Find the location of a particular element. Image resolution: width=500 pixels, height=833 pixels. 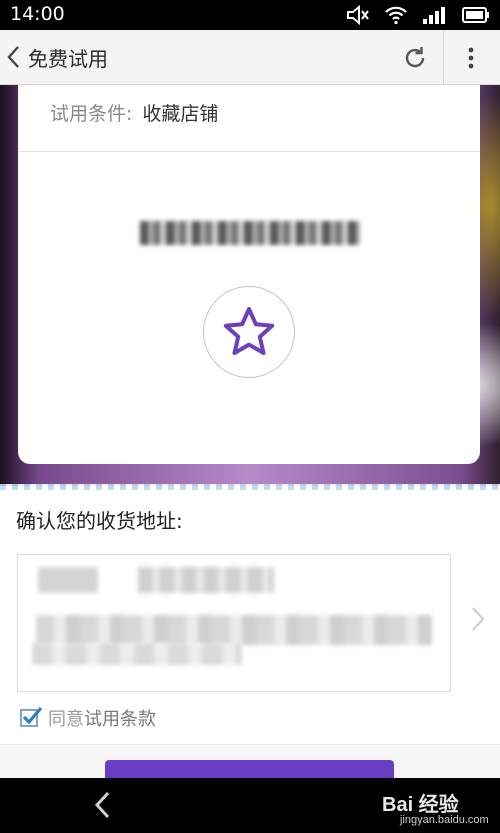

watermark-main: Bai 经验 is located at coordinates (420, 805).